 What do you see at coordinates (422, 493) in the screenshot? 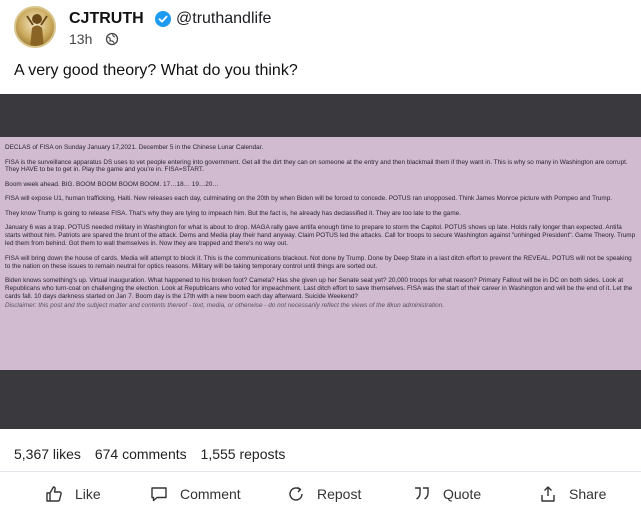
I see `quote-icon` at bounding box center [422, 493].